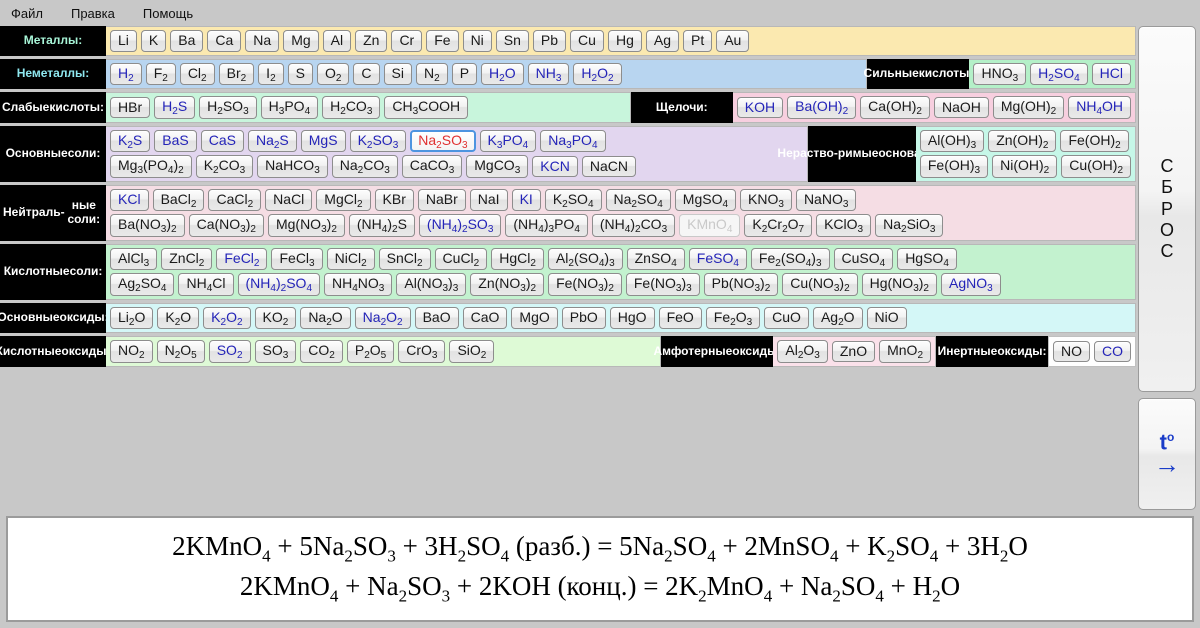 This screenshot has height=628, width=1200. I want to click on substance-button: Ba, so click(187, 41).